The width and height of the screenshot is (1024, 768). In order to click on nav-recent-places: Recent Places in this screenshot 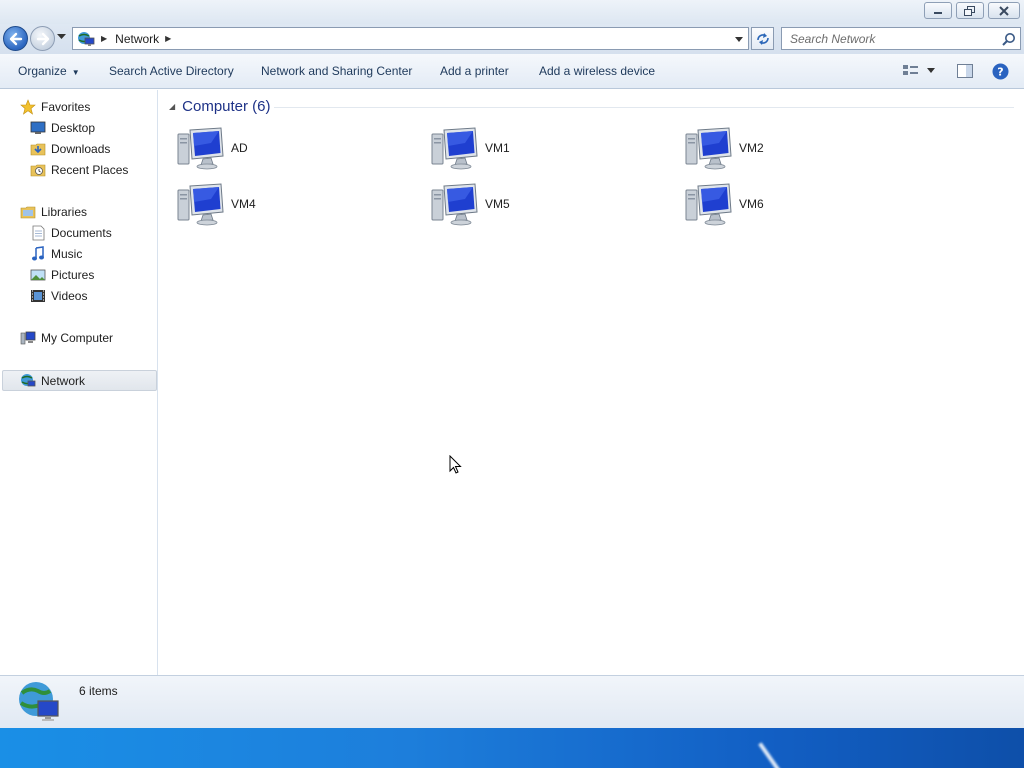, I will do `click(79, 170)`.